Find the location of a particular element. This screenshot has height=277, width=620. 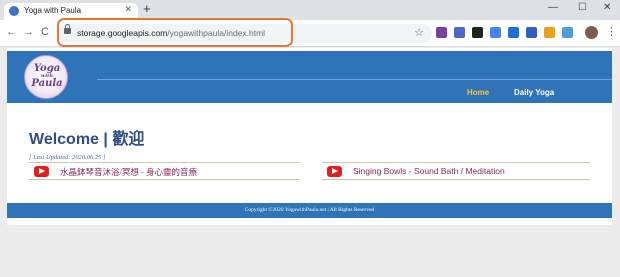

page-title: Welcome | 歡迎 is located at coordinates (87, 139).